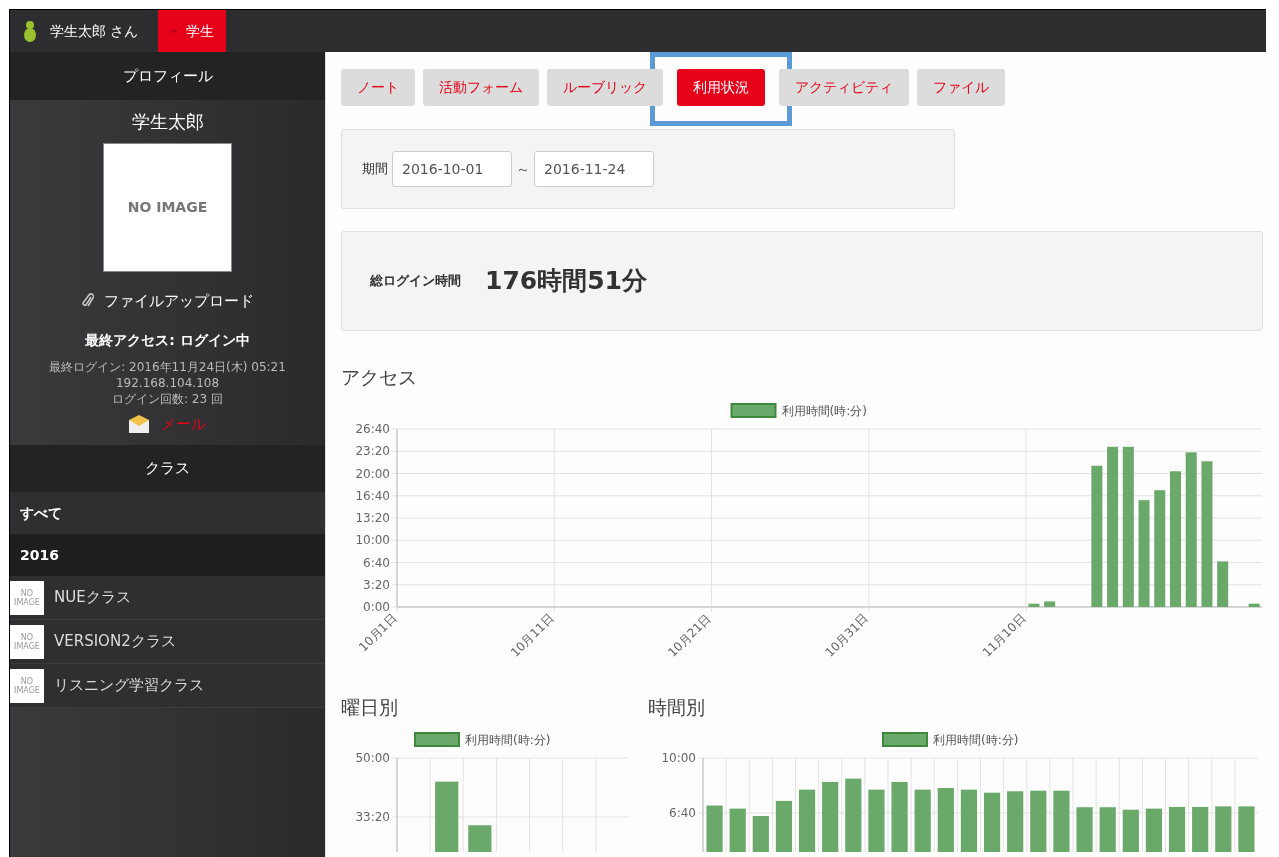 This screenshot has height=857, width=1279. I want to click on class-item: NO IMAGE VERSION2クラス, so click(167, 642).